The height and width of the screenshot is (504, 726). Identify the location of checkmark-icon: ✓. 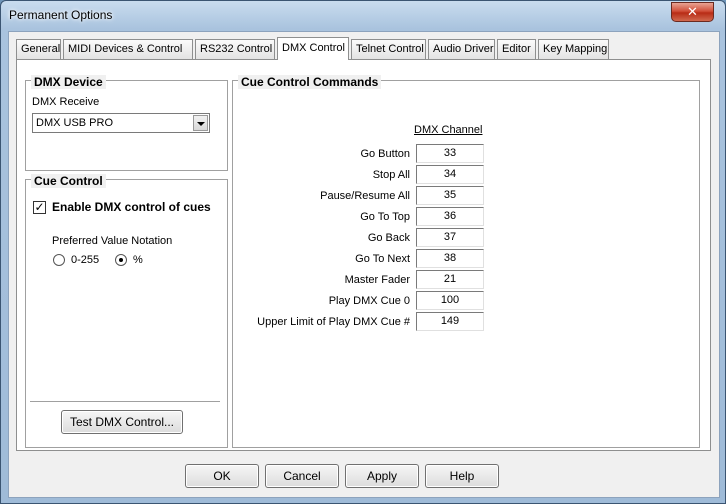
(39, 207).